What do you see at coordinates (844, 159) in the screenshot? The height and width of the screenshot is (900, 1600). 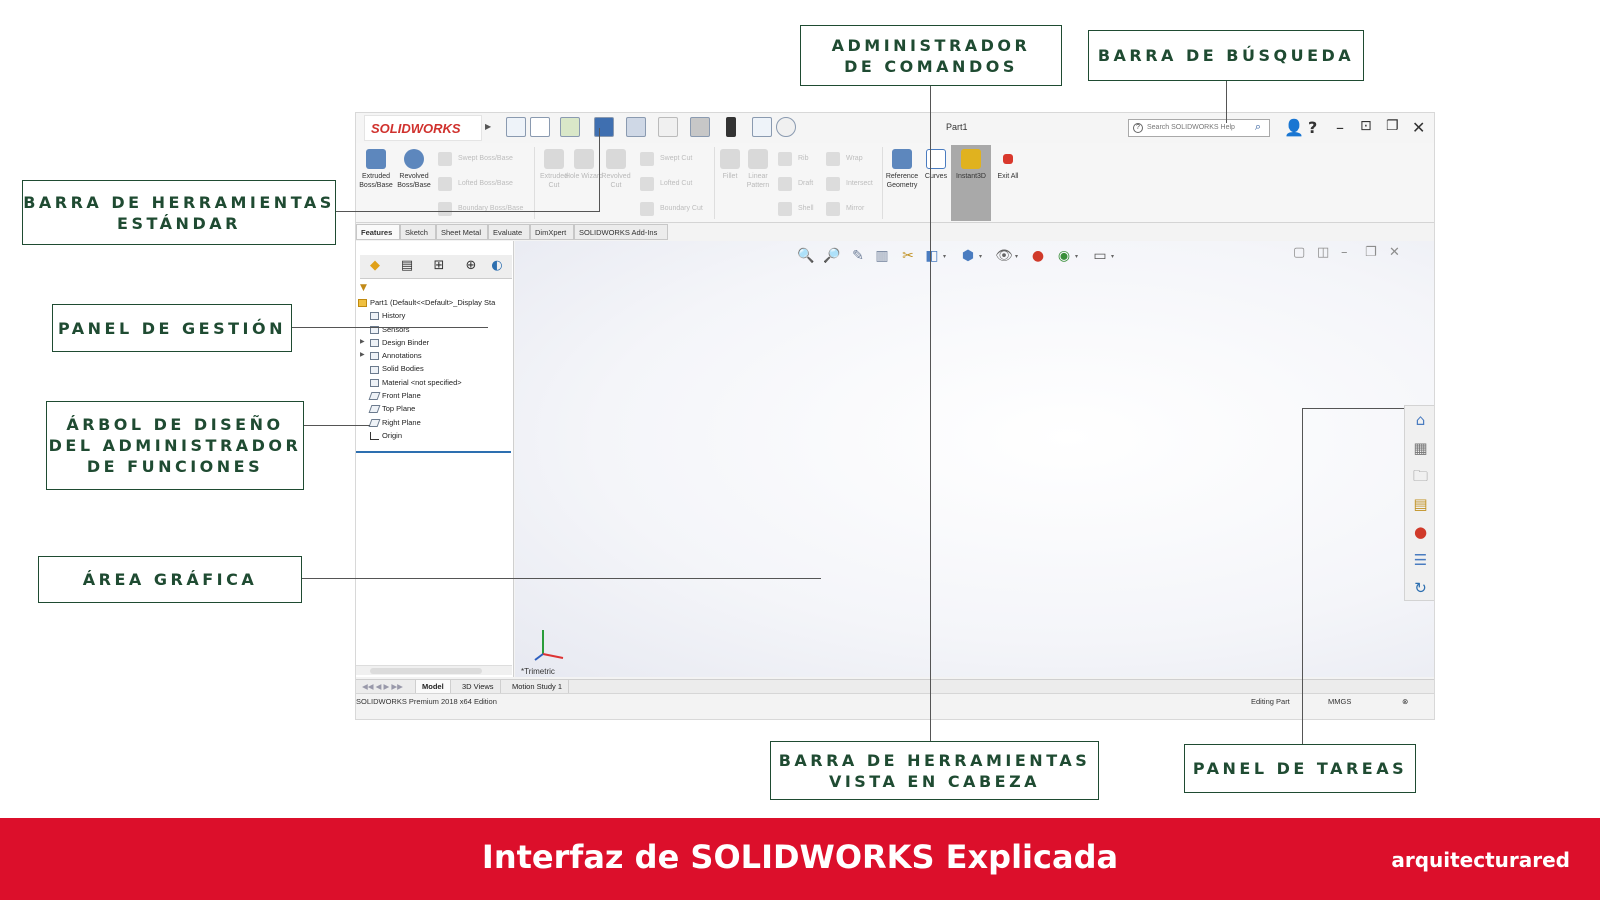 I see `wrap-button: Wrap` at bounding box center [844, 159].